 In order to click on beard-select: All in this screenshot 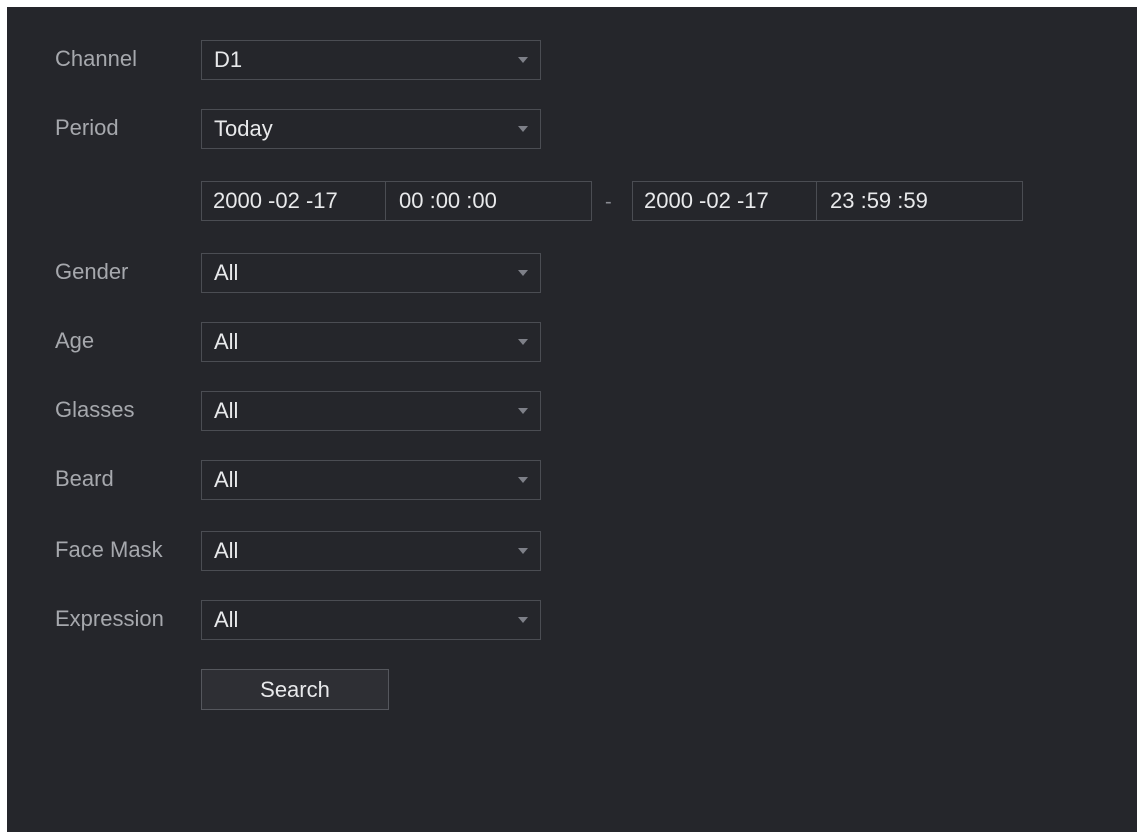, I will do `click(371, 480)`.